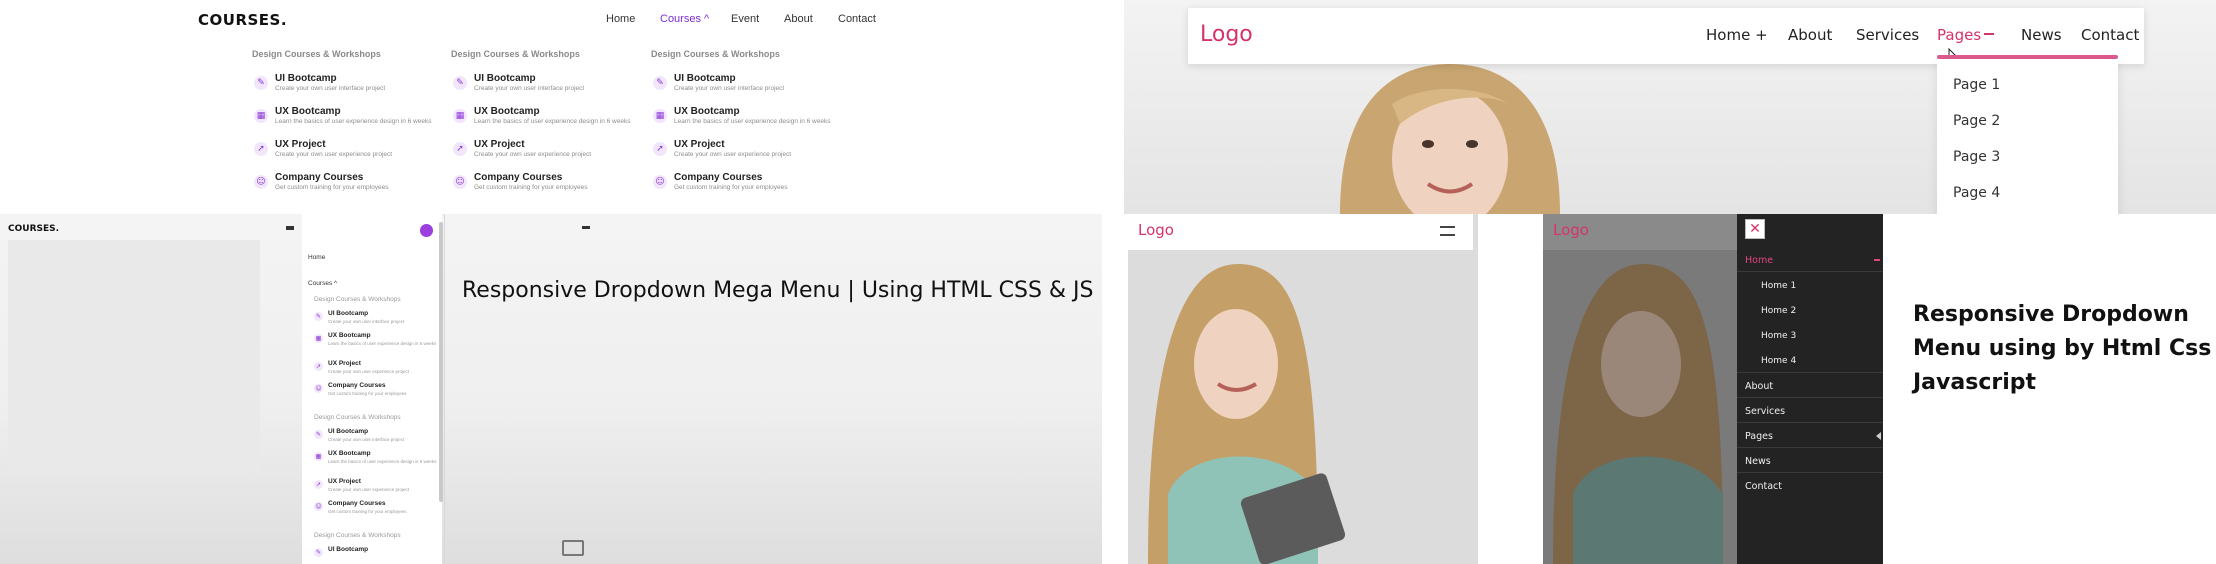  What do you see at coordinates (441, 362) in the screenshot?
I see `mobile-scrollbar` at bounding box center [441, 362].